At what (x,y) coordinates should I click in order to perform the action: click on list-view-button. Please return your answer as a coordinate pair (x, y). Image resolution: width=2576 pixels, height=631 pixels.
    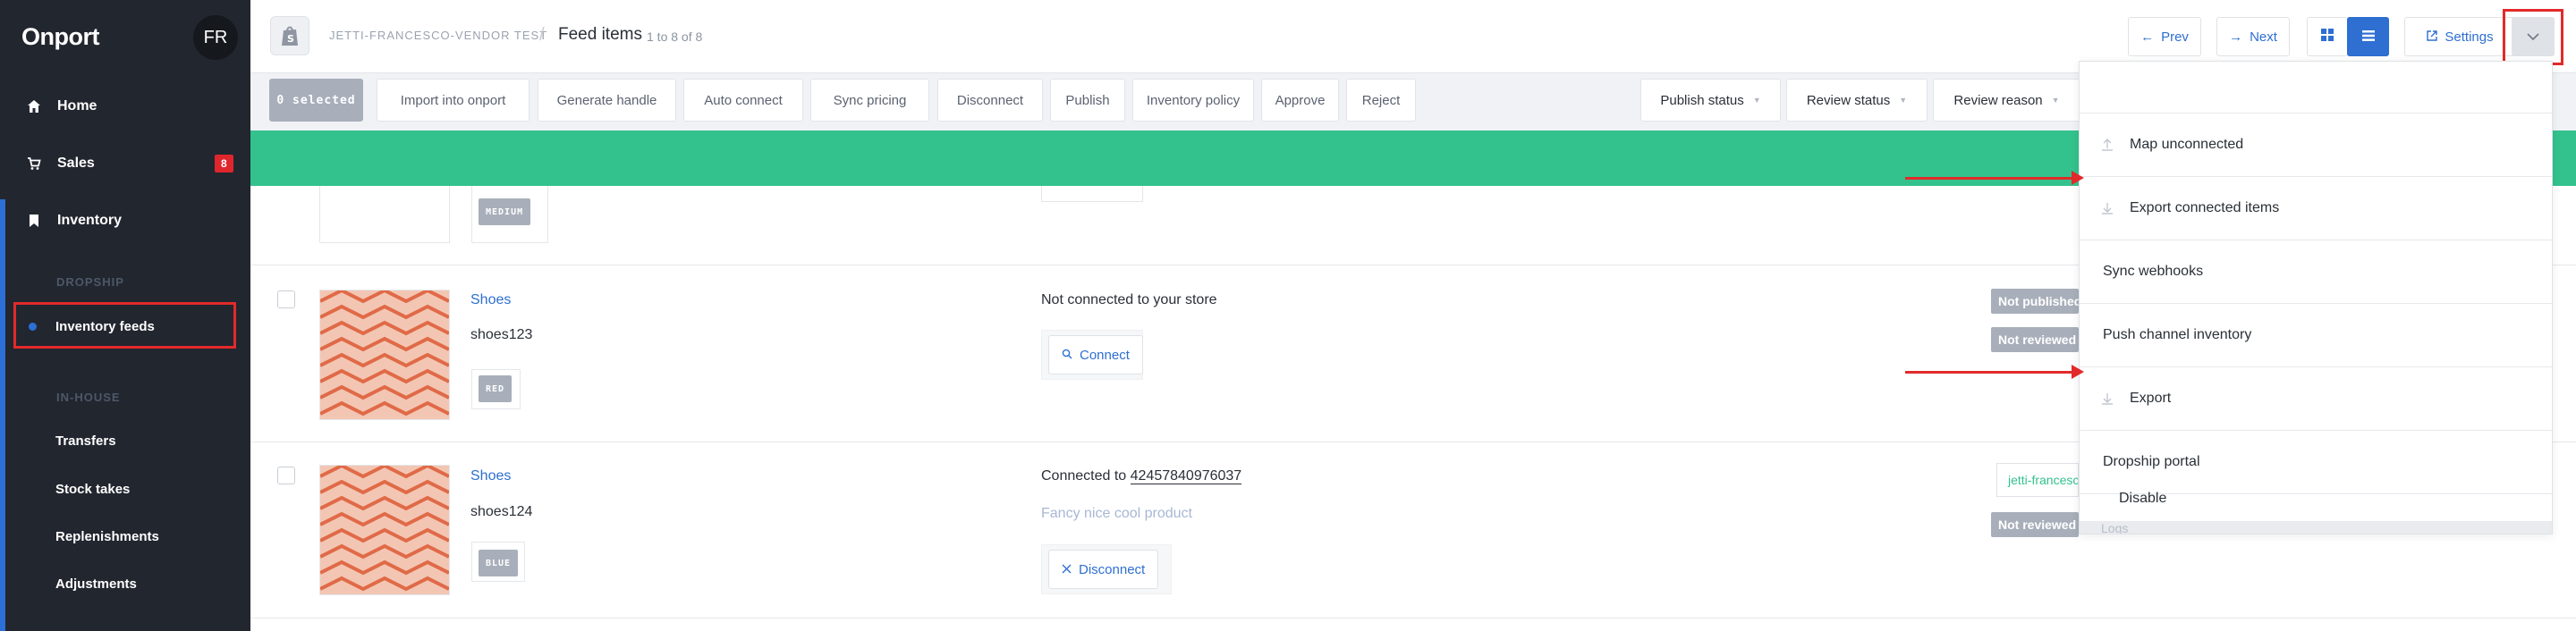
    Looking at the image, I should click on (2368, 36).